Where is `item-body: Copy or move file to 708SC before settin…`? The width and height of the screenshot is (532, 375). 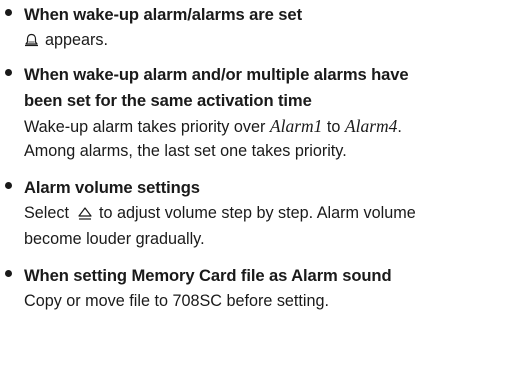
item-body: Copy or move file to 708SC before settin… is located at coordinates (177, 301).